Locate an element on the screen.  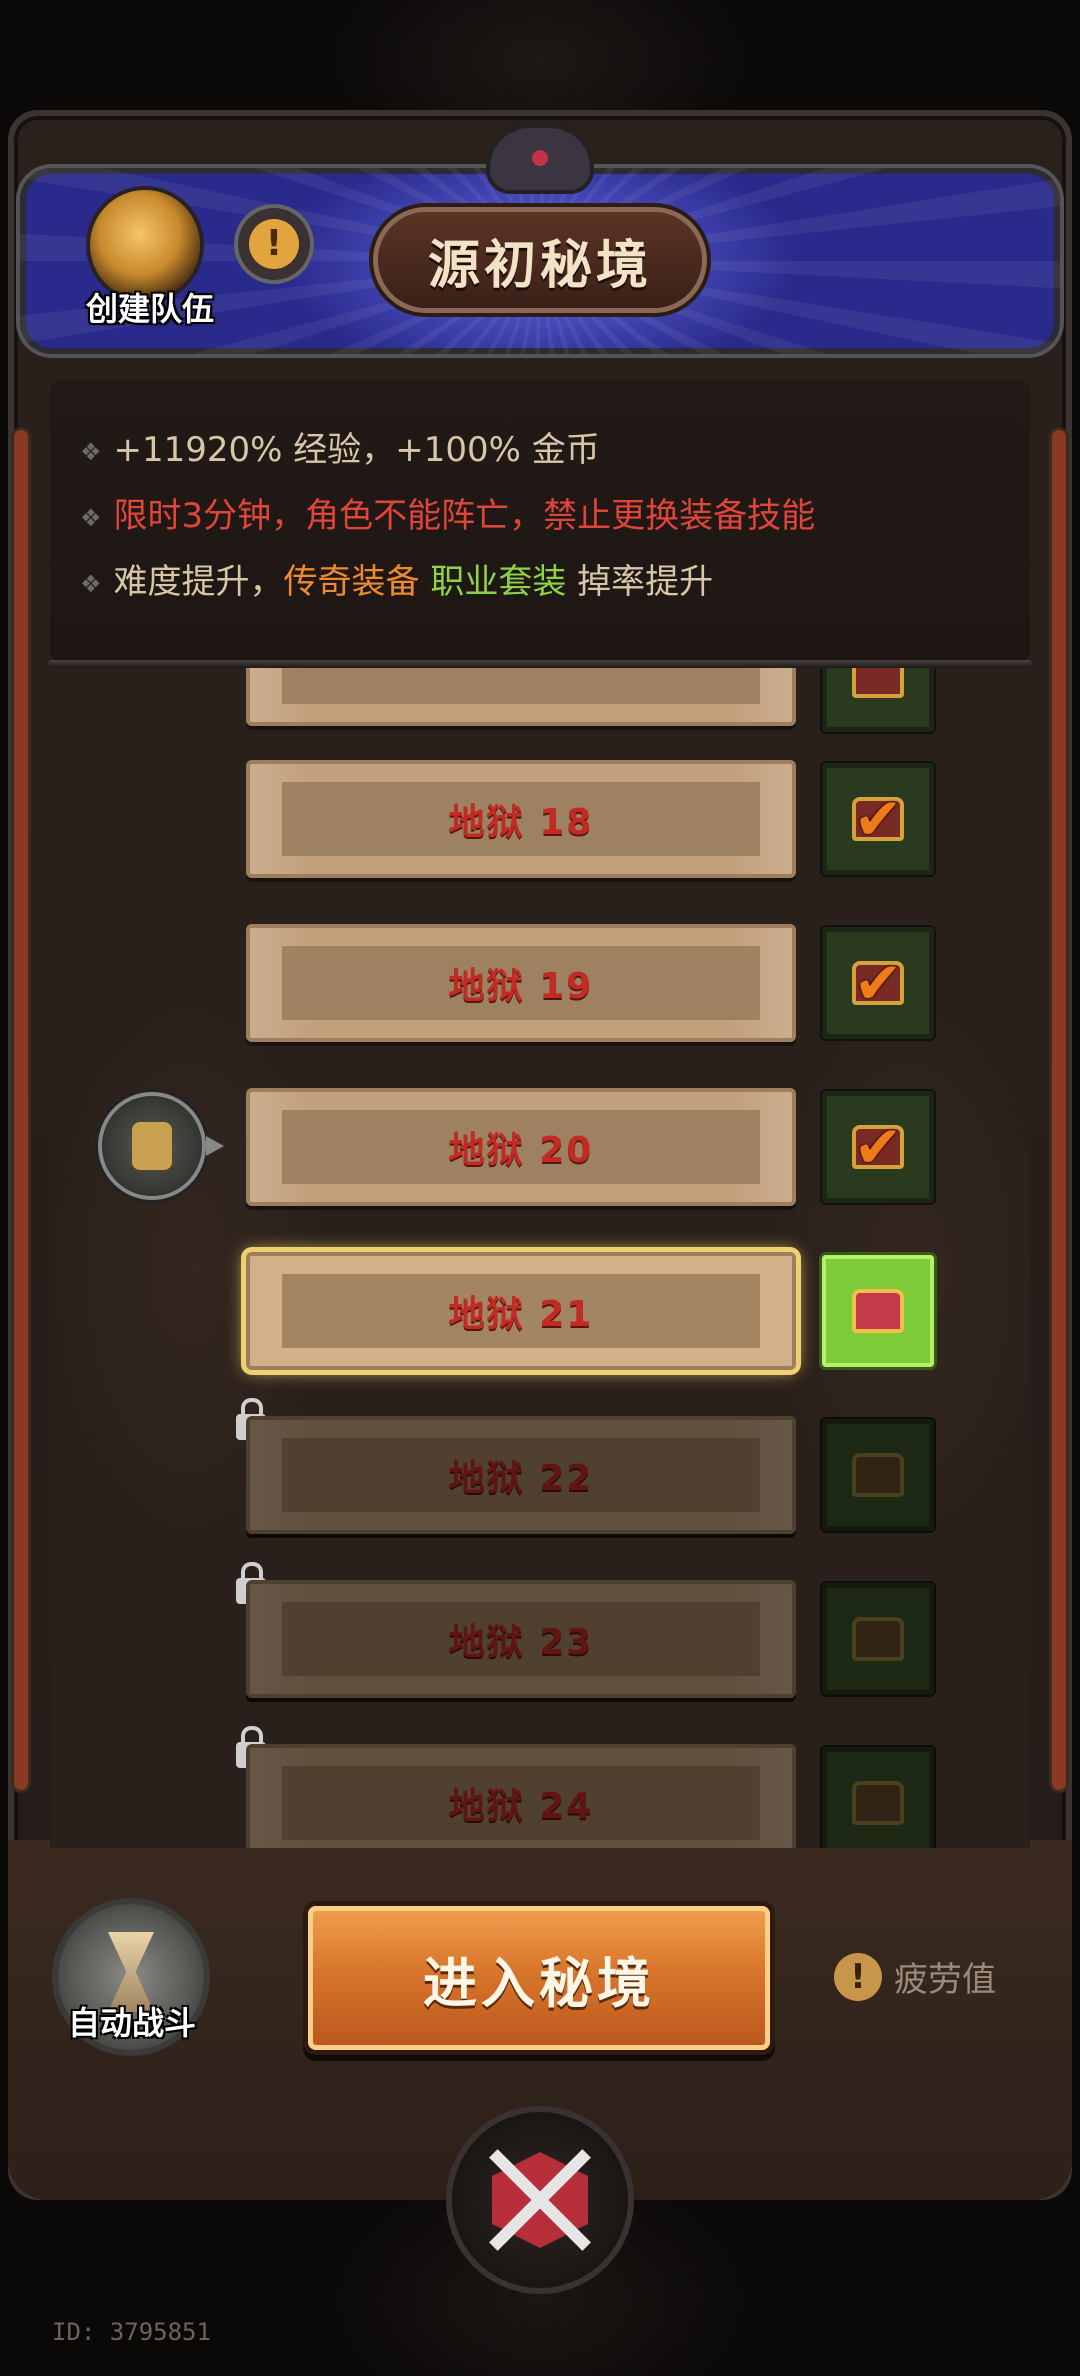
loot-bag-icon is located at coordinates (152, 1146).